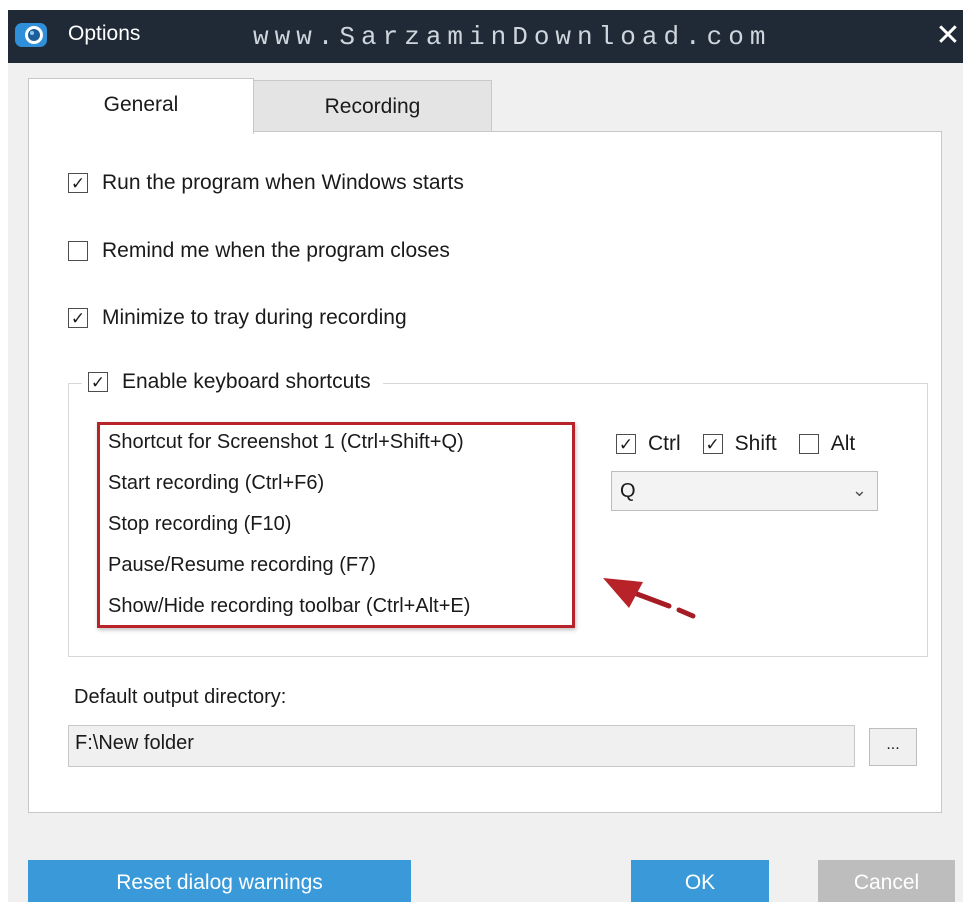 The height and width of the screenshot is (906, 963). I want to click on modifier-checkboxes: ✓ Ctrl ✓ Shift Alt, so click(746, 444).